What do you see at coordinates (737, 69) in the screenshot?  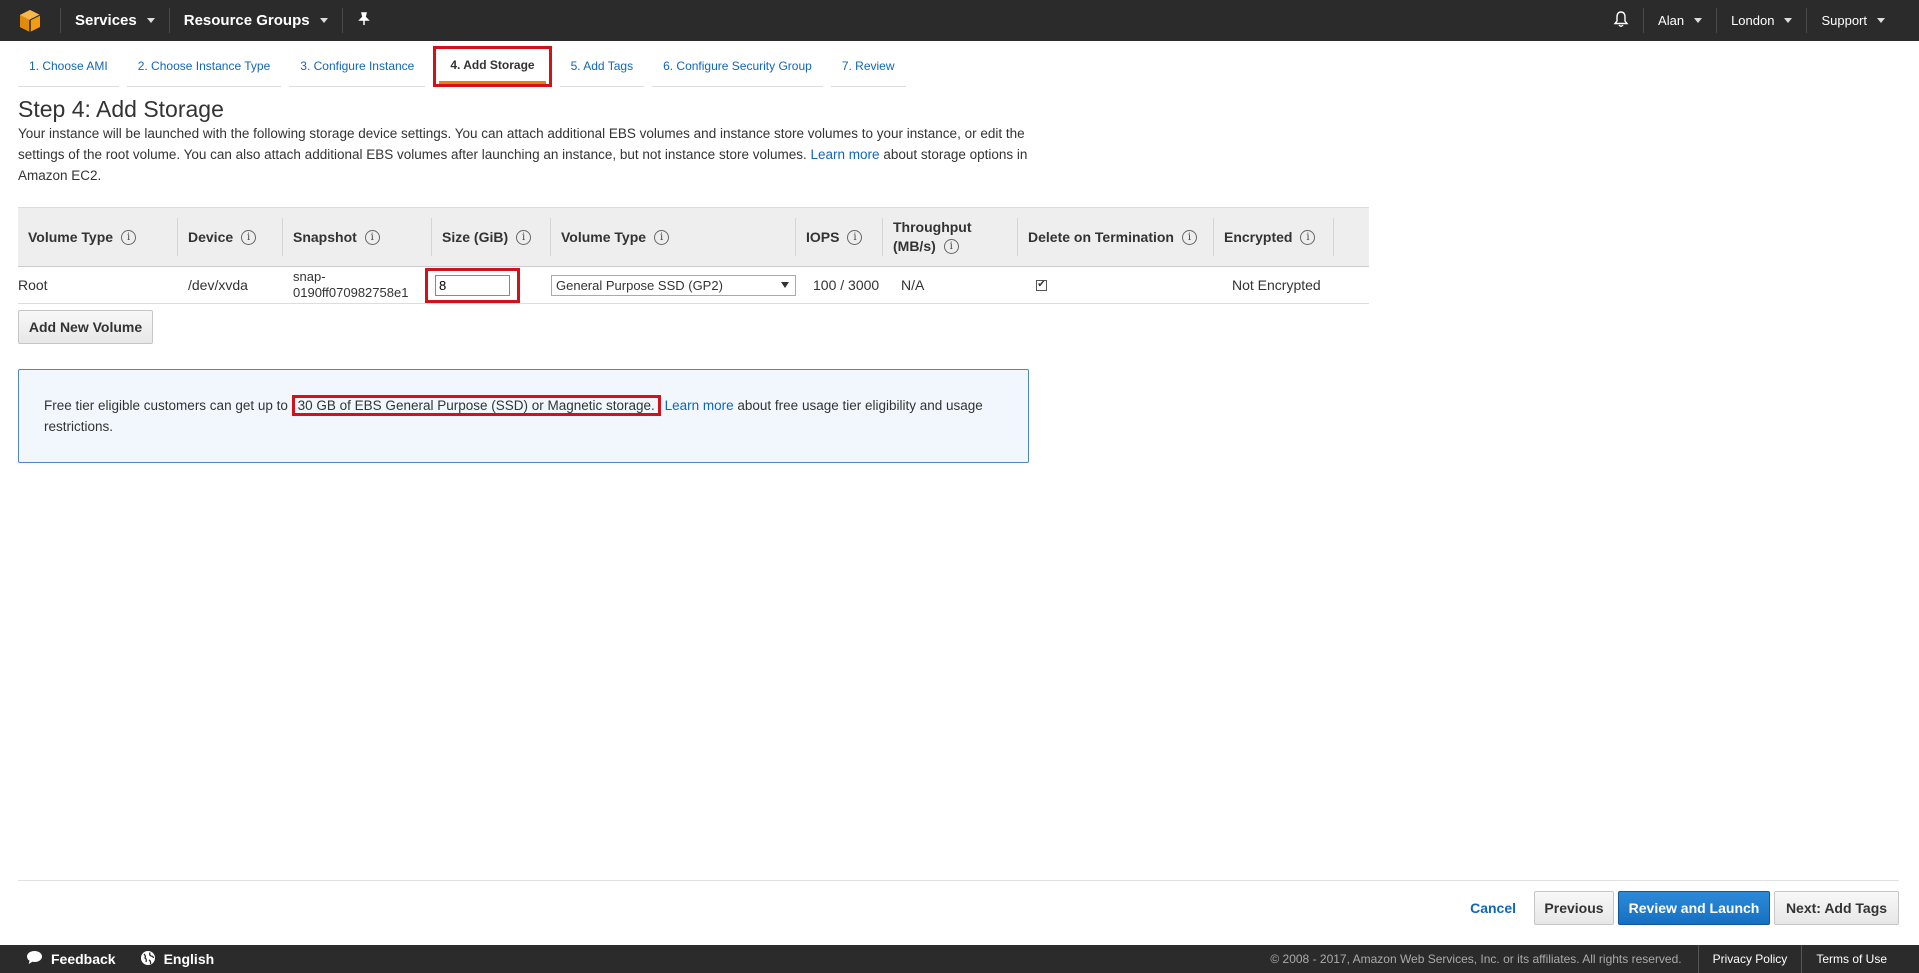 I see `tab-configure-security-group: 6. Configure Security Group` at bounding box center [737, 69].